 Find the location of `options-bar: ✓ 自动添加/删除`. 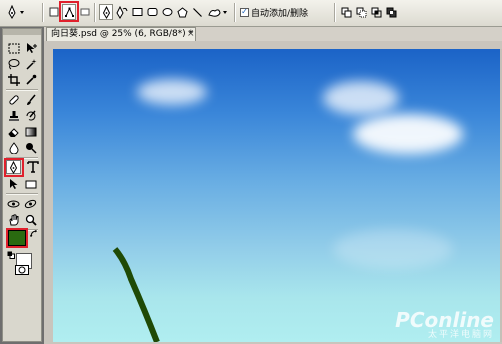

options-bar: ✓ 自动添加/删除 is located at coordinates (251, 13).